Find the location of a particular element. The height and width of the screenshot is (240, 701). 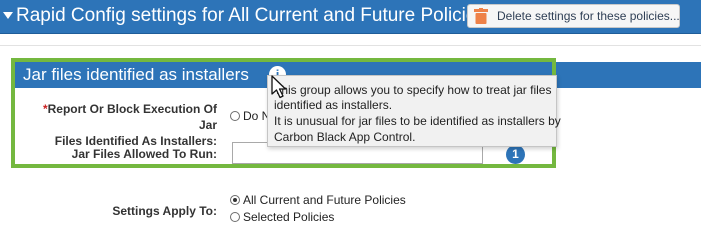

panel-divider is located at coordinates (350, 45).